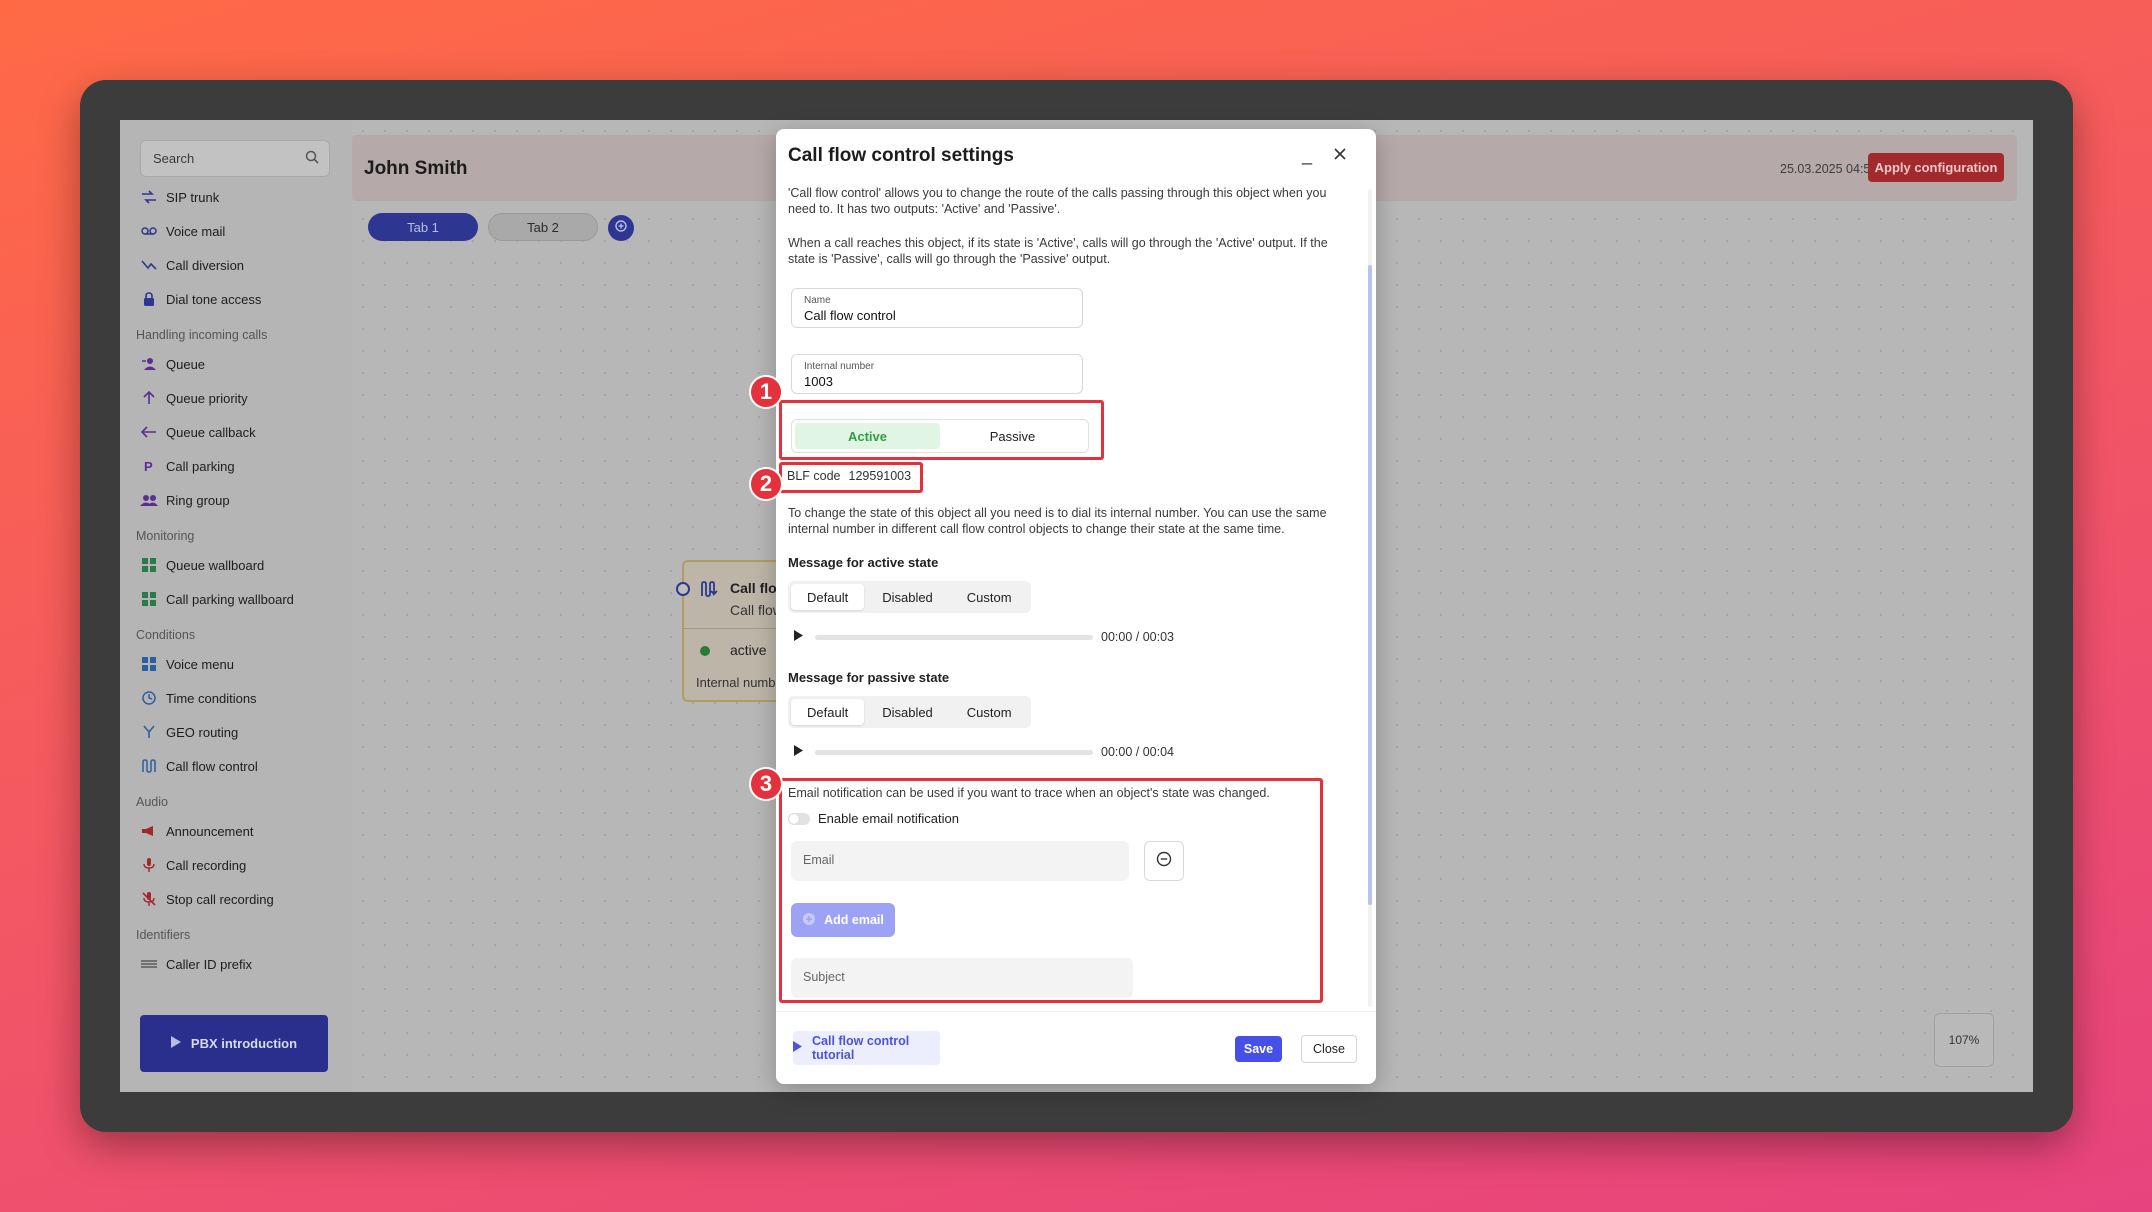 Image resolution: width=2152 pixels, height=1212 pixels. I want to click on geo-routing-icon, so click(149, 732).